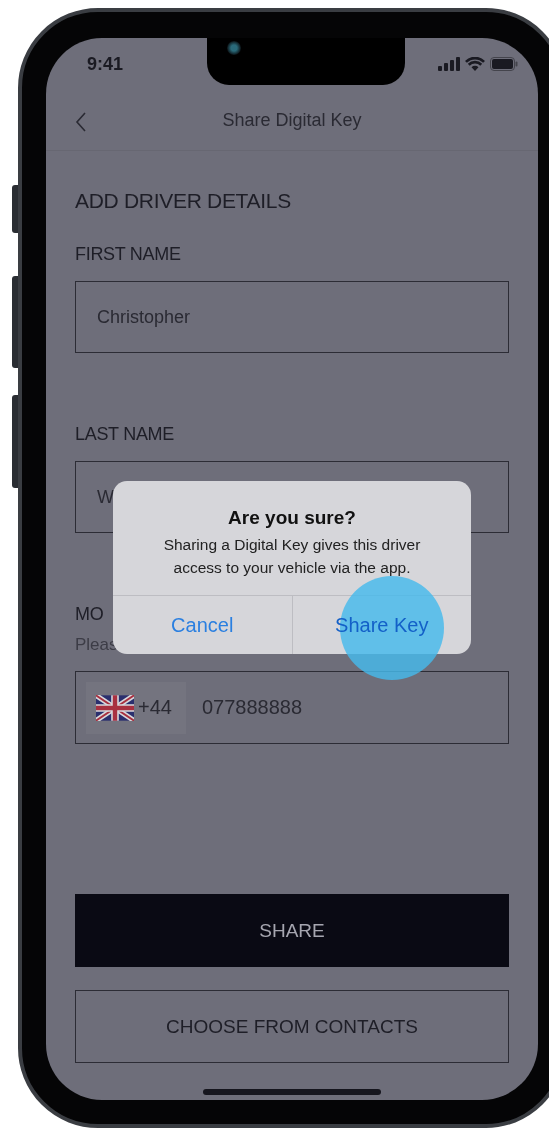  Describe the element at coordinates (155, 707) in the screenshot. I see `country-code: +44` at that location.